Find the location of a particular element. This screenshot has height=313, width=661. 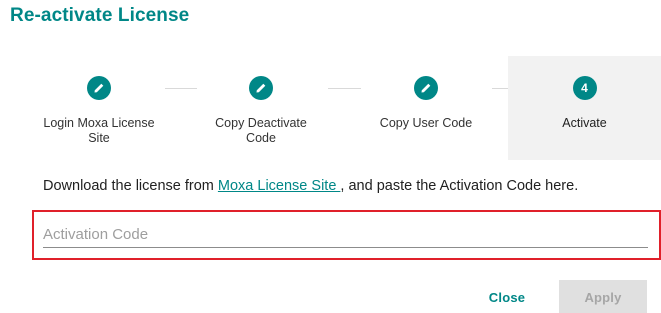

activation-code-input is located at coordinates (345, 234).